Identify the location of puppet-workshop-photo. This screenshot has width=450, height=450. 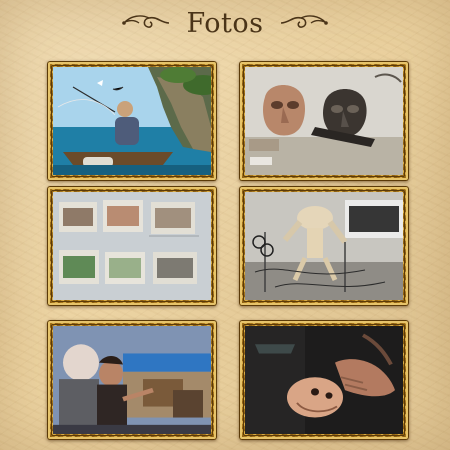
(324, 246).